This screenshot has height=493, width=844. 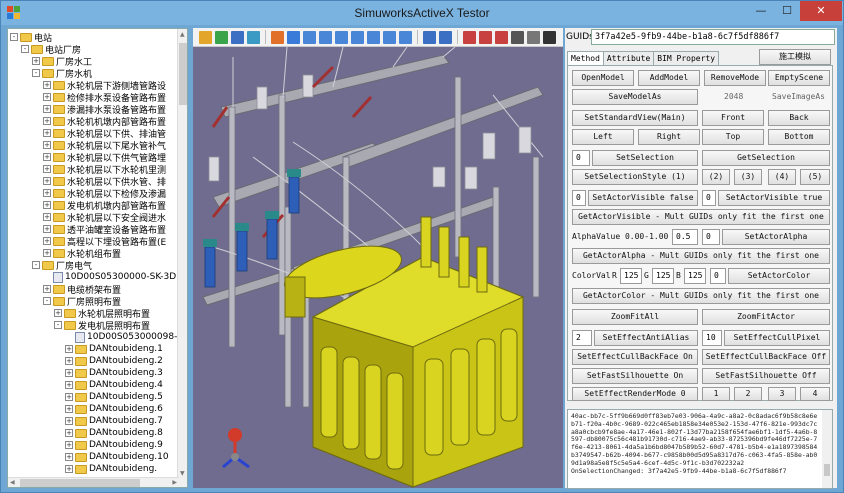 I want to click on color-guid-input: 0, so click(x=718, y=276).